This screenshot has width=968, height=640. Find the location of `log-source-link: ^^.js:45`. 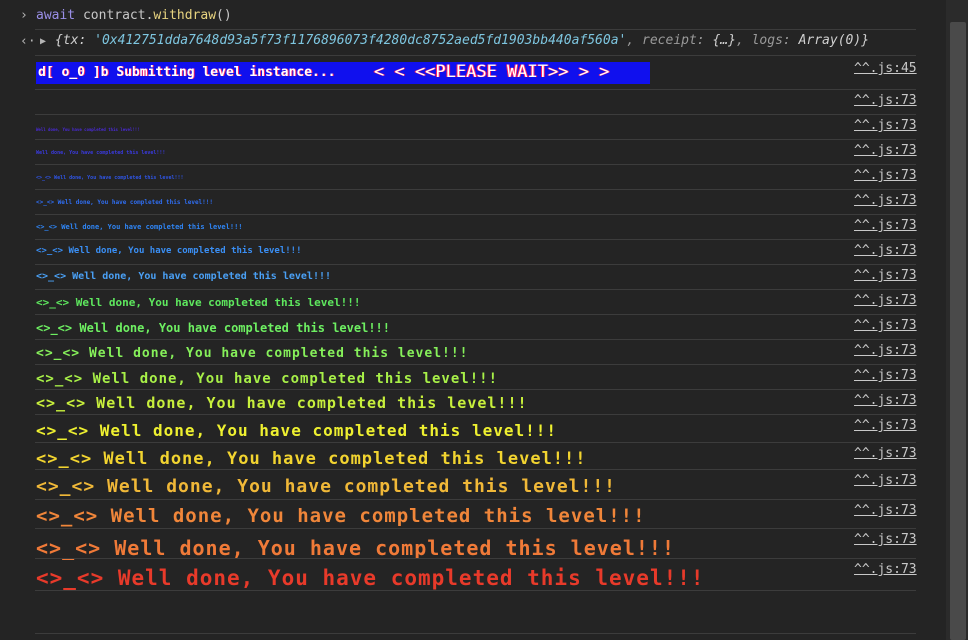

log-source-link: ^^.js:45 is located at coordinates (885, 68).